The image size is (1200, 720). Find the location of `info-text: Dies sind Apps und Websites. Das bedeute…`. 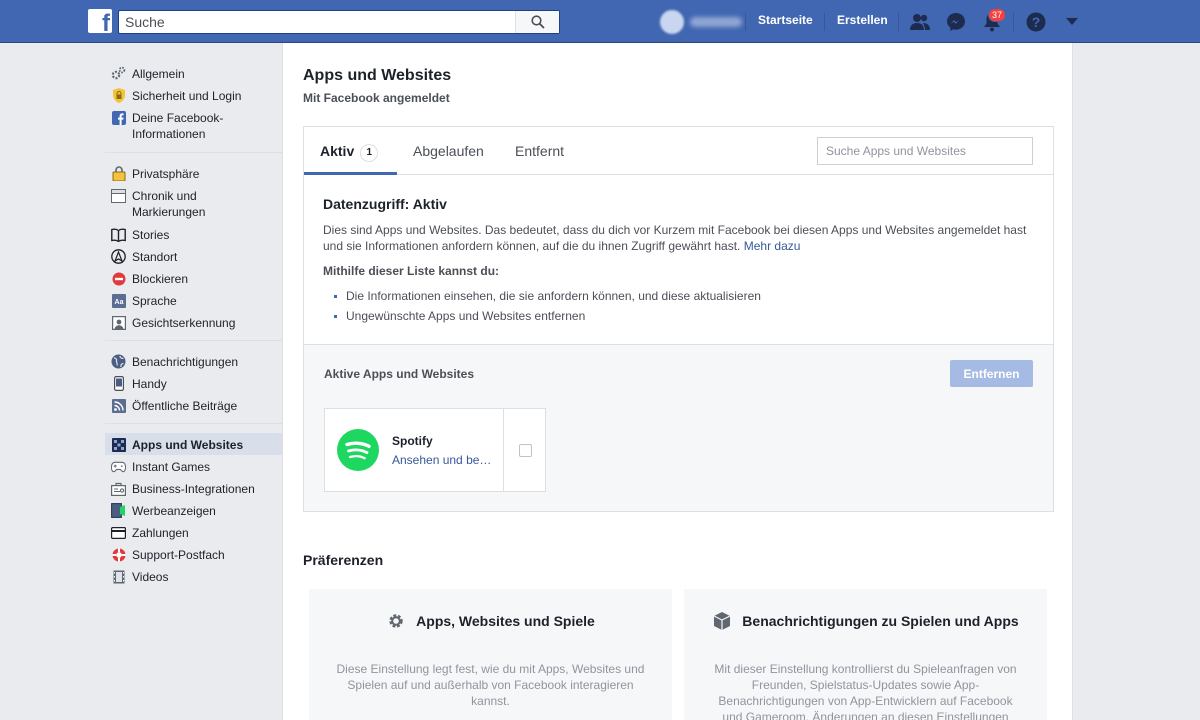

info-text: Dies sind Apps und Websites. Das bedeute… is located at coordinates (675, 238).